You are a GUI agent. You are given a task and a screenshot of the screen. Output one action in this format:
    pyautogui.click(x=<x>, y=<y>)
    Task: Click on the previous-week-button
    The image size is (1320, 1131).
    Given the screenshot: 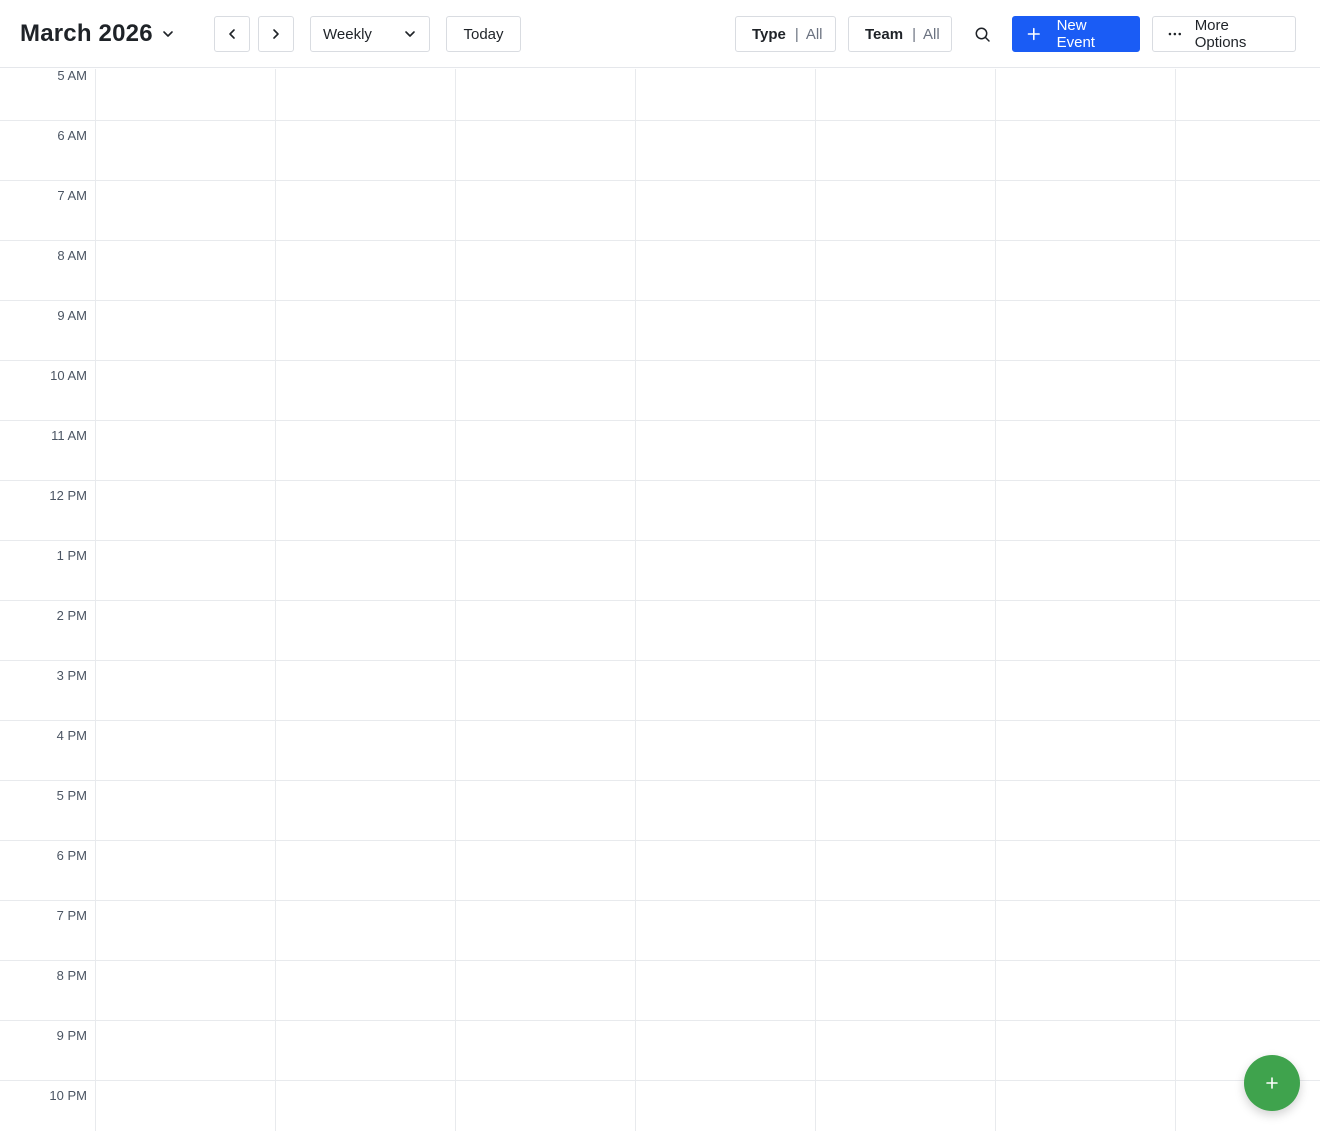 What is the action you would take?
    pyautogui.click(x=232, y=34)
    